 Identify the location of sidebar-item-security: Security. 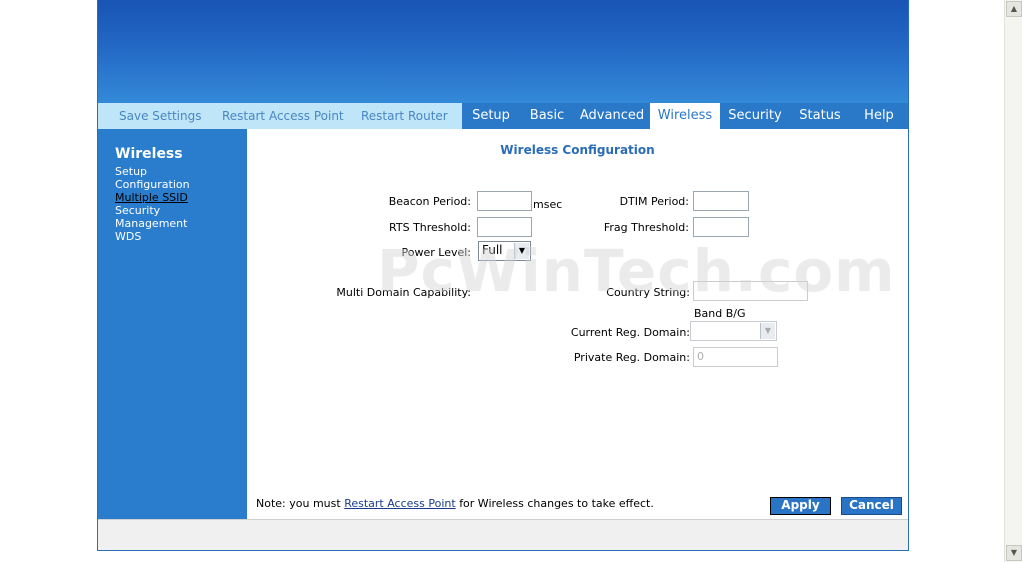
(137, 210).